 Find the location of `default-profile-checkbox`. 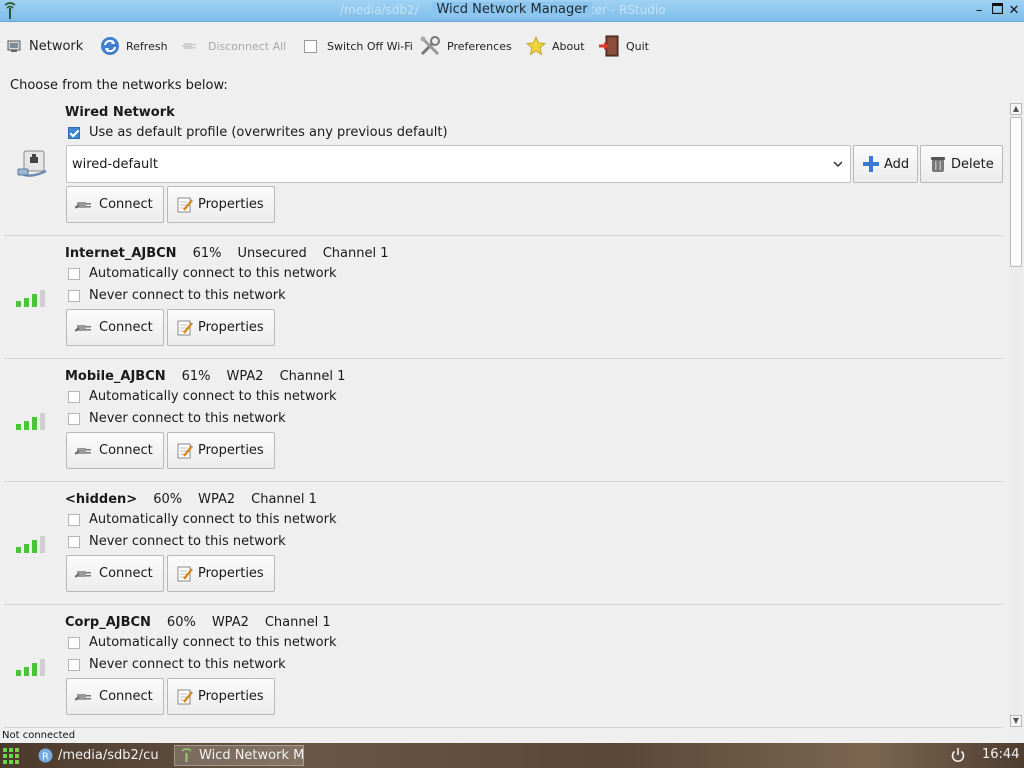

default-profile-checkbox is located at coordinates (74, 132).